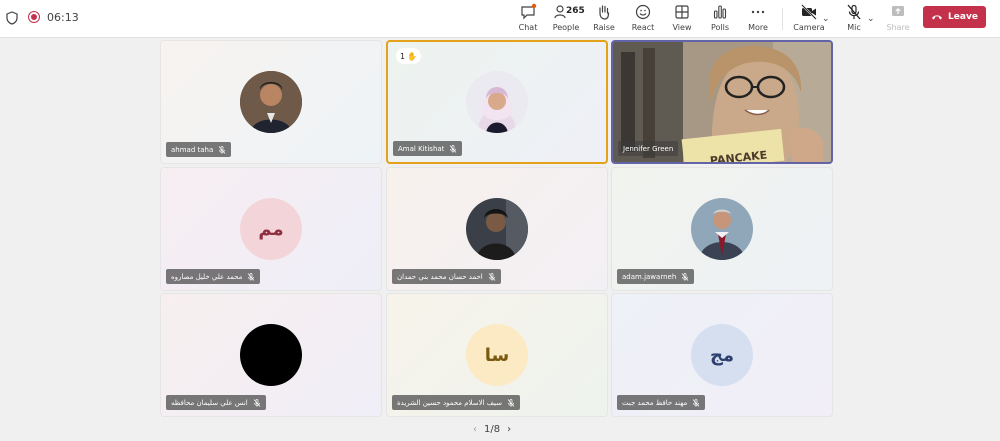 The width and height of the screenshot is (1000, 441). Describe the element at coordinates (758, 12) in the screenshot. I see `more-dots-icon` at that location.